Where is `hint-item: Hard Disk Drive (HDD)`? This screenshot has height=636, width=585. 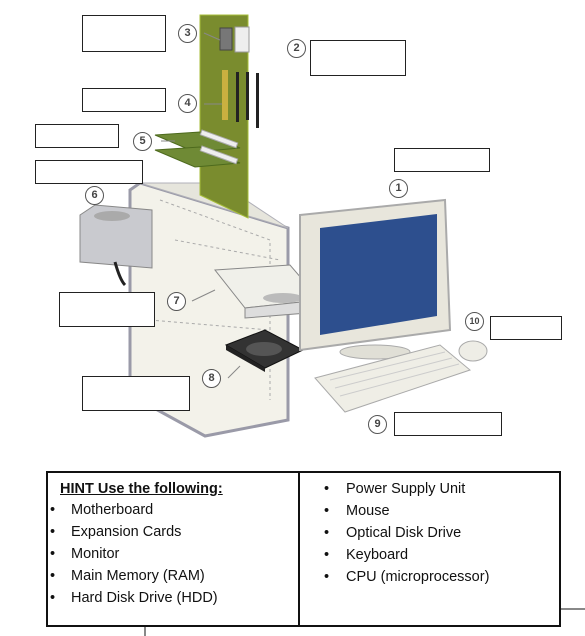
hint-item: Hard Disk Drive (HDD) is located at coordinates (168, 598).